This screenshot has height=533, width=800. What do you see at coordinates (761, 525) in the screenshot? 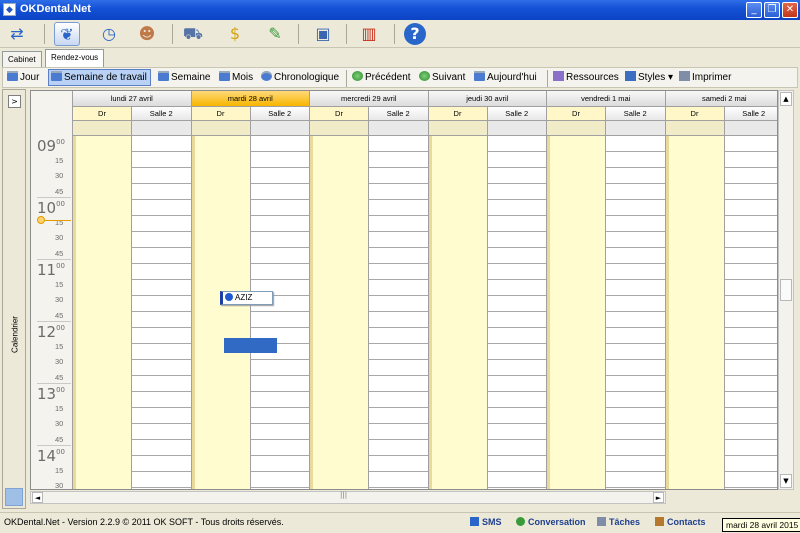
I see `date-tooltip: mardi 28 avril 2015` at bounding box center [761, 525].